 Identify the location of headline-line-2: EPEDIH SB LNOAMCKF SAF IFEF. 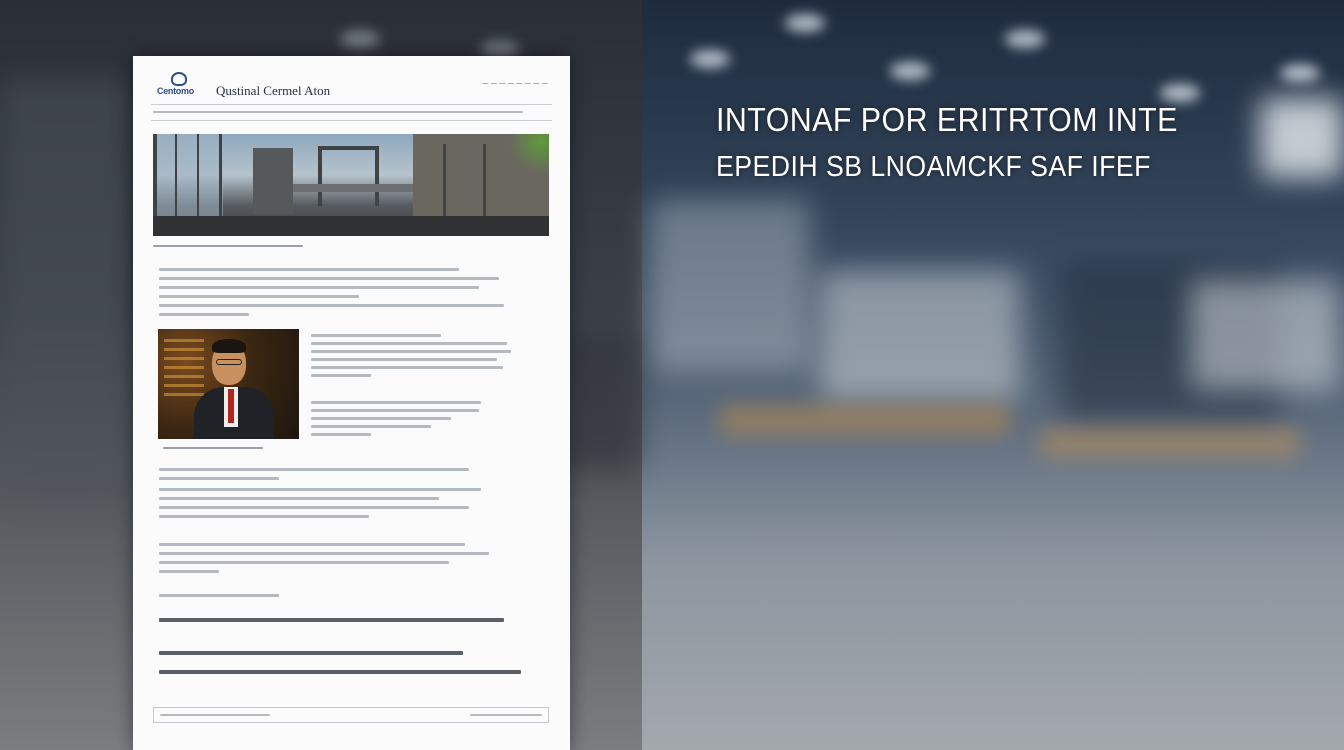
(933, 167).